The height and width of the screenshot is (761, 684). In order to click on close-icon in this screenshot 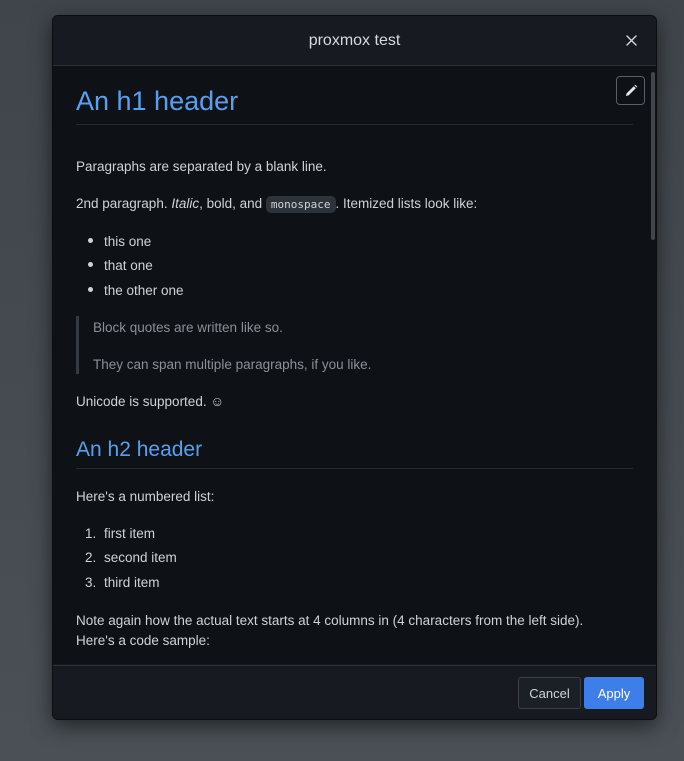, I will do `click(631, 40)`.